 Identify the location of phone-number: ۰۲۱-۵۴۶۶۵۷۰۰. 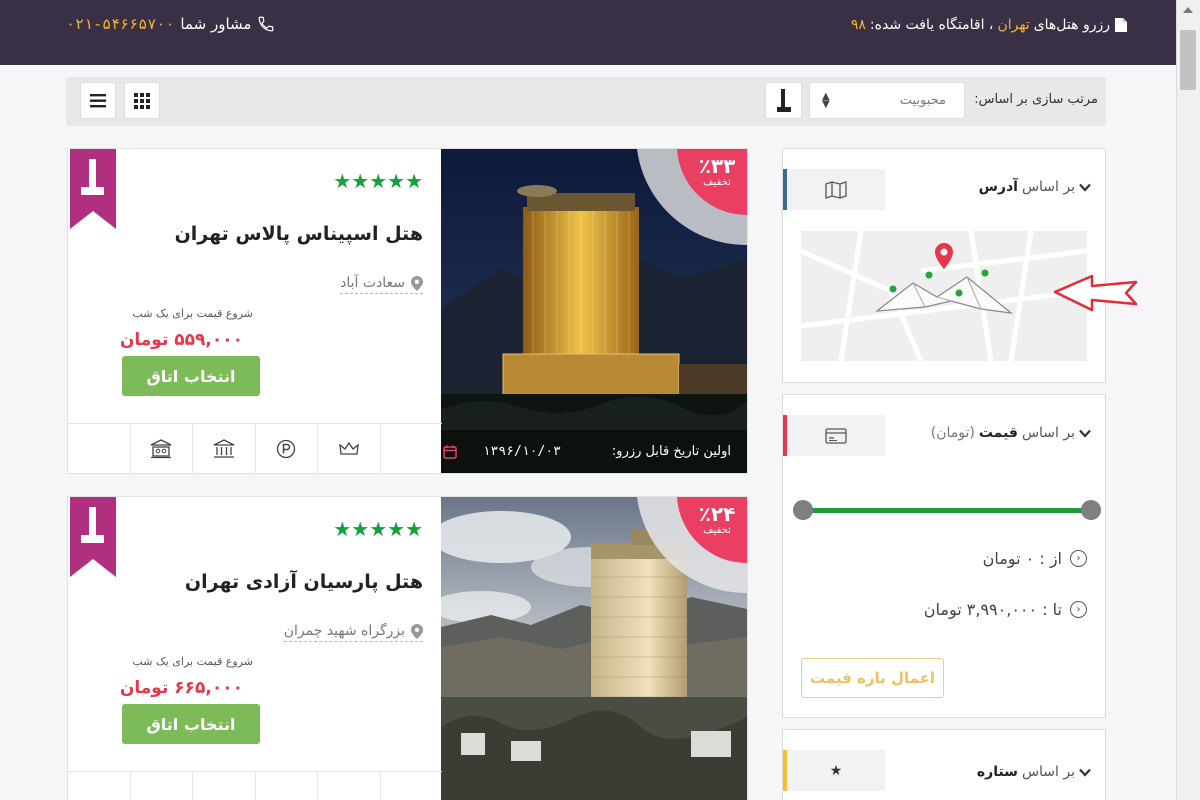
(120, 24).